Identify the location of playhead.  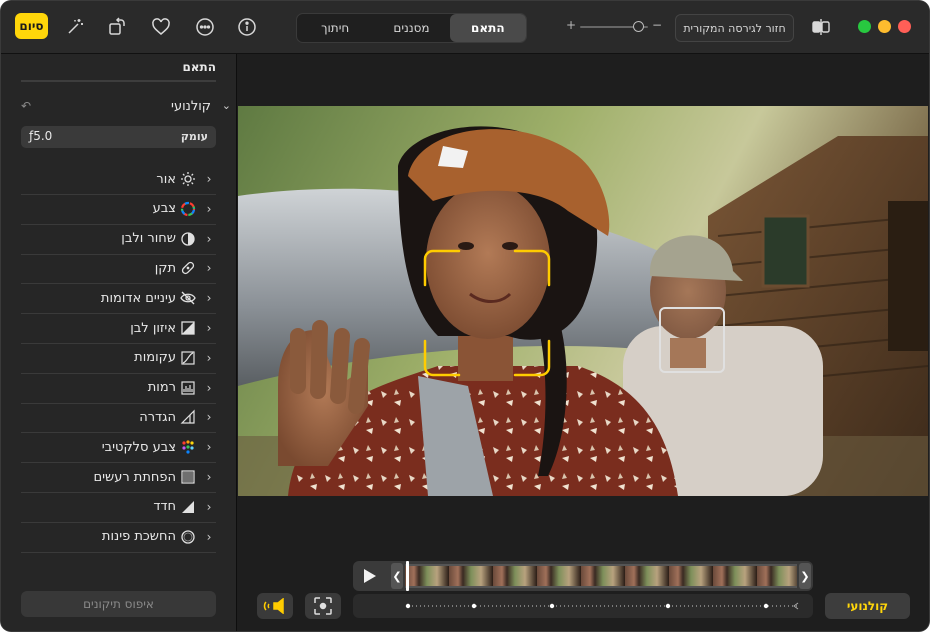
(407, 576).